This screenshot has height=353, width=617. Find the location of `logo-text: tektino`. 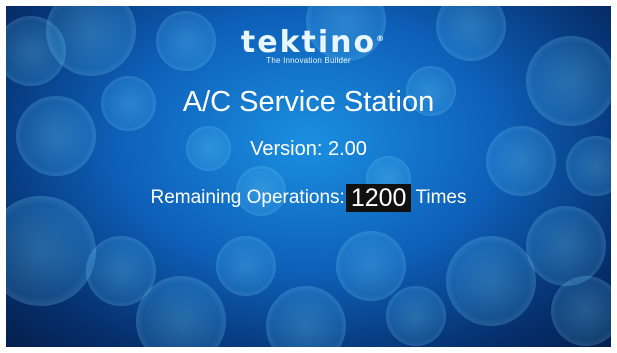

logo-text: tektino is located at coordinates (308, 42).